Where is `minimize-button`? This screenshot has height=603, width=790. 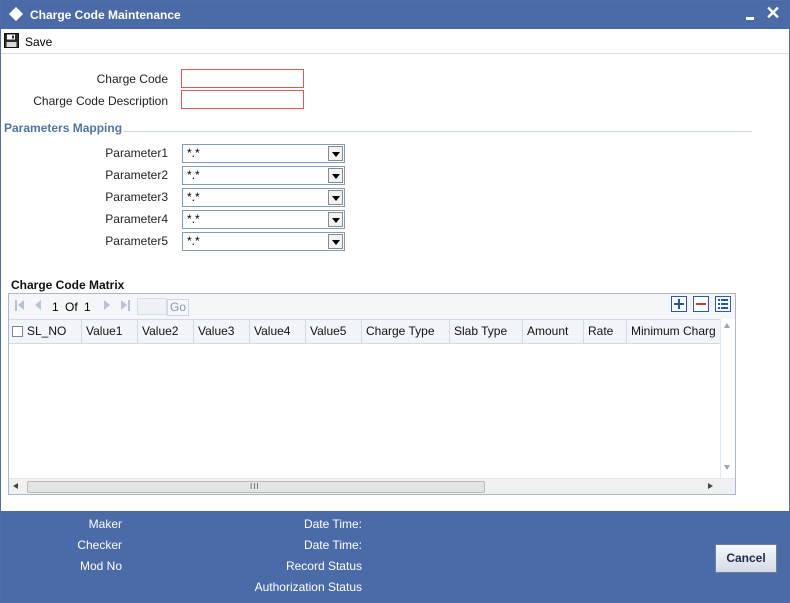
minimize-button is located at coordinates (750, 14).